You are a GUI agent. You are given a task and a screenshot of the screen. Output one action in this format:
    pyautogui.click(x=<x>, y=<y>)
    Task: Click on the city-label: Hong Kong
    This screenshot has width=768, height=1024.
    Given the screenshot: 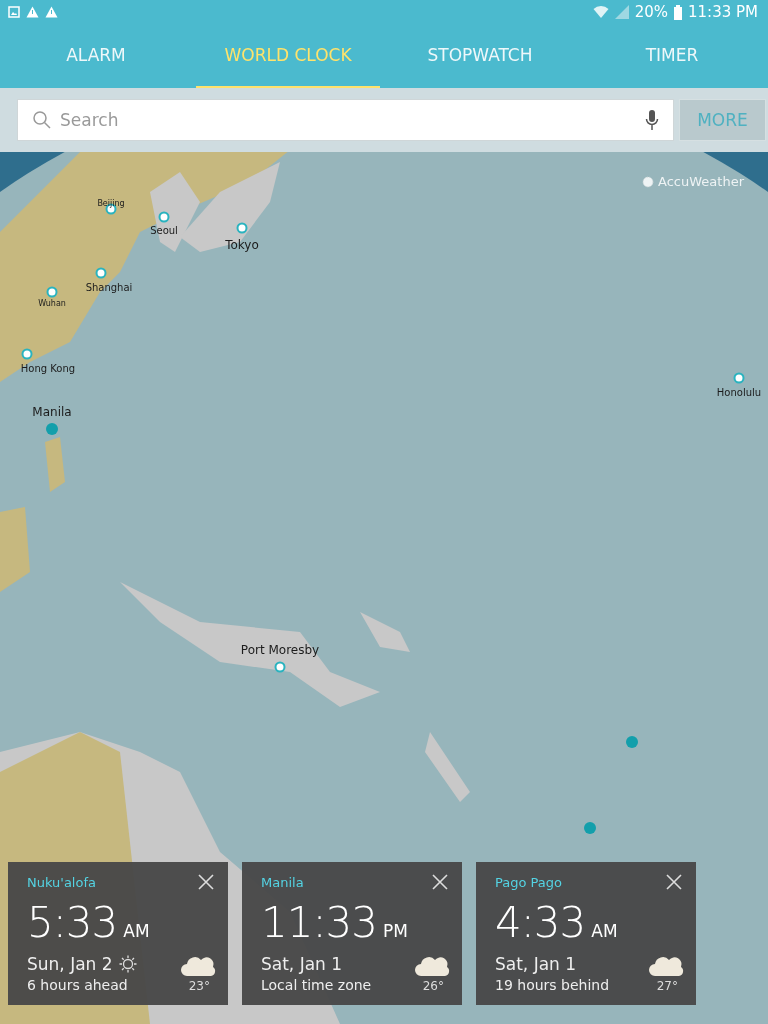 What is the action you would take?
    pyautogui.click(x=48, y=368)
    